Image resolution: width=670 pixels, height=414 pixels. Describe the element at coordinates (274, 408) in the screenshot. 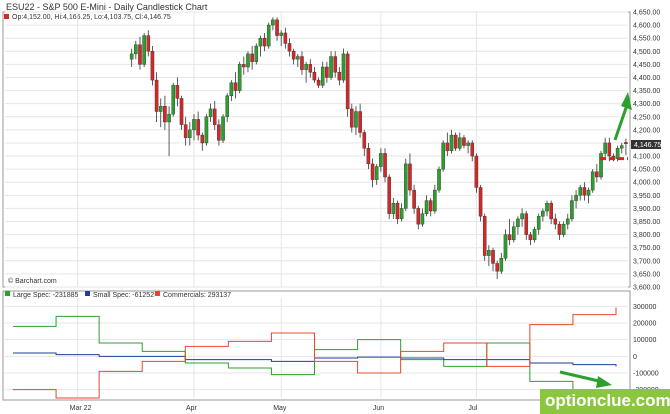

I see `x-axis: Mar 22 Apr May Jun Jul` at that location.